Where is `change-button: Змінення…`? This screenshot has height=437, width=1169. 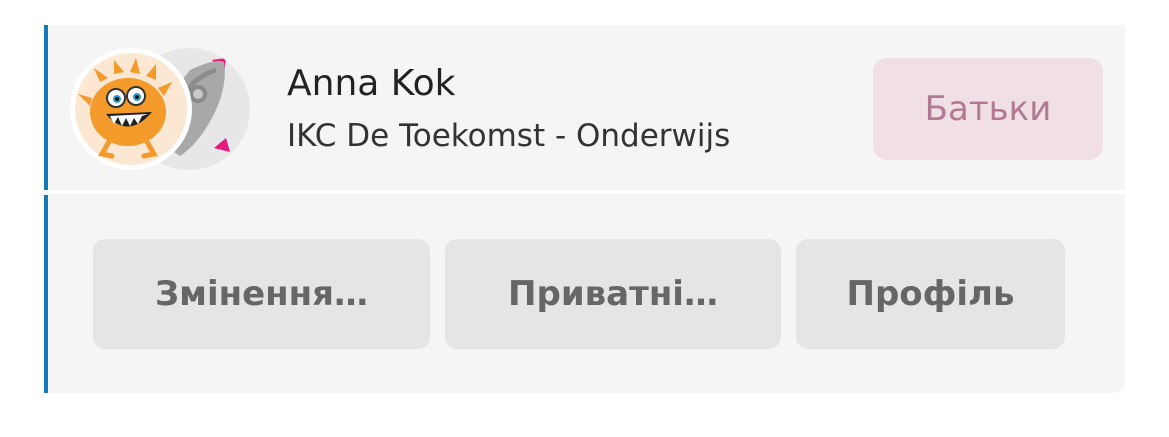
change-button: Змінення… is located at coordinates (261, 294).